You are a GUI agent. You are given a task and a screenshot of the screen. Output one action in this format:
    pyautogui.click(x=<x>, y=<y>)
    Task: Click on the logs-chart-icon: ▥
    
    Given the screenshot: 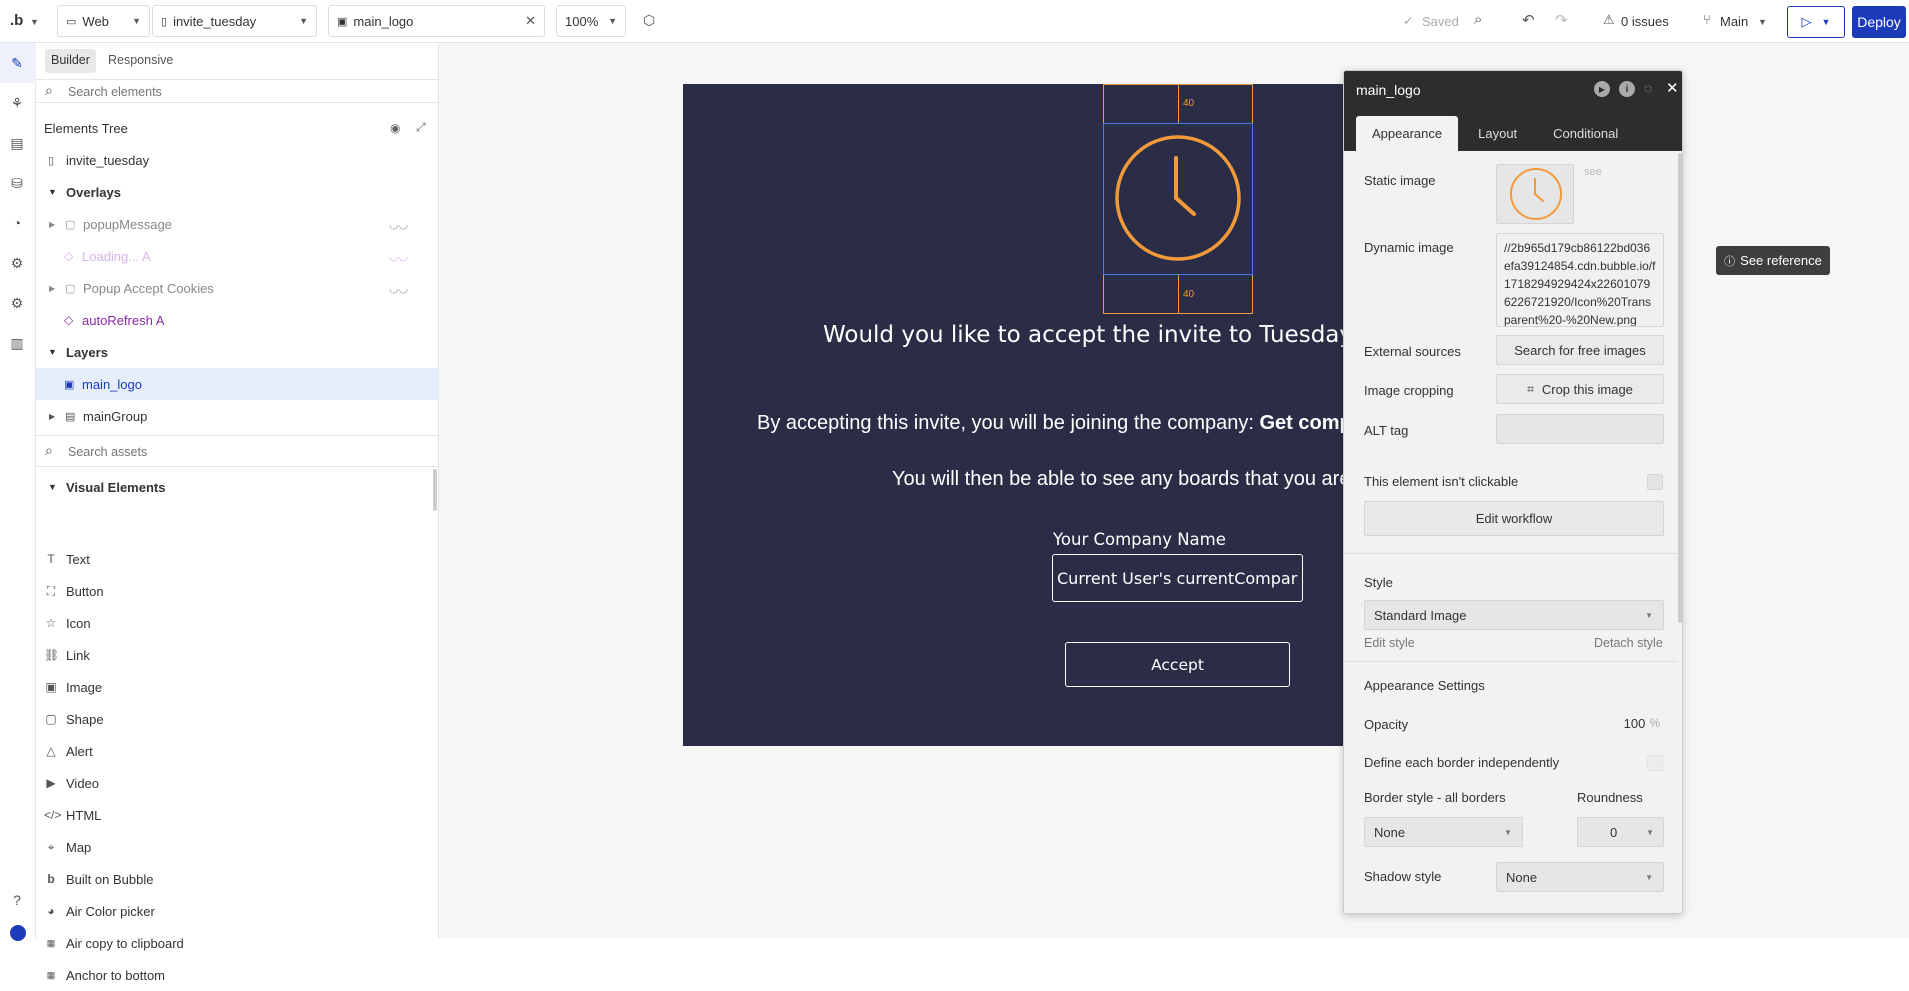 What is the action you would take?
    pyautogui.click(x=17, y=343)
    